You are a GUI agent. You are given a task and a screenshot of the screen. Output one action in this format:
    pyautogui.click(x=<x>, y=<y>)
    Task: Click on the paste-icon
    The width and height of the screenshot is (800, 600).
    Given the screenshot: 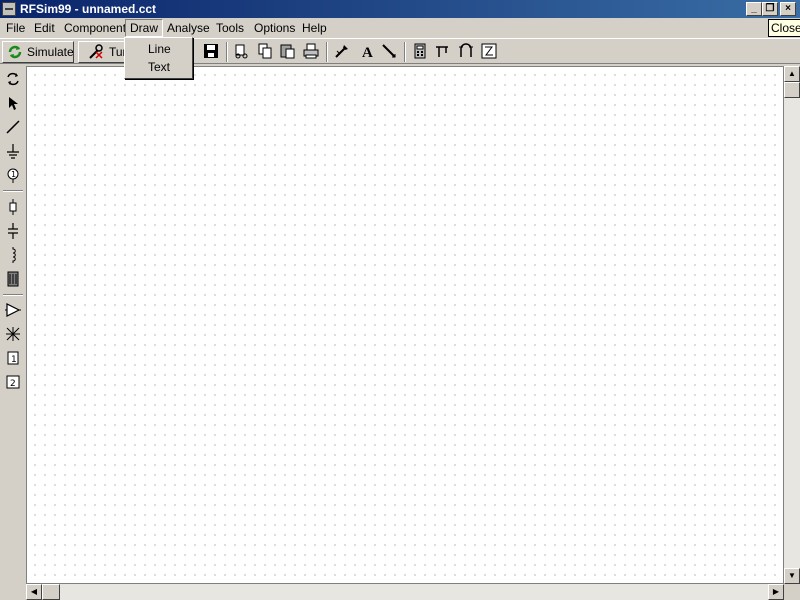 What is the action you would take?
    pyautogui.click(x=288, y=51)
    